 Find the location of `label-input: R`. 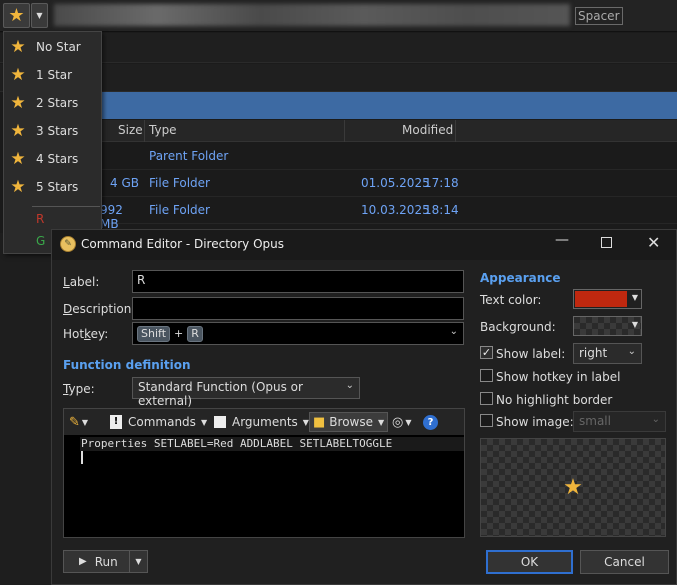

label-input: R is located at coordinates (298, 281).